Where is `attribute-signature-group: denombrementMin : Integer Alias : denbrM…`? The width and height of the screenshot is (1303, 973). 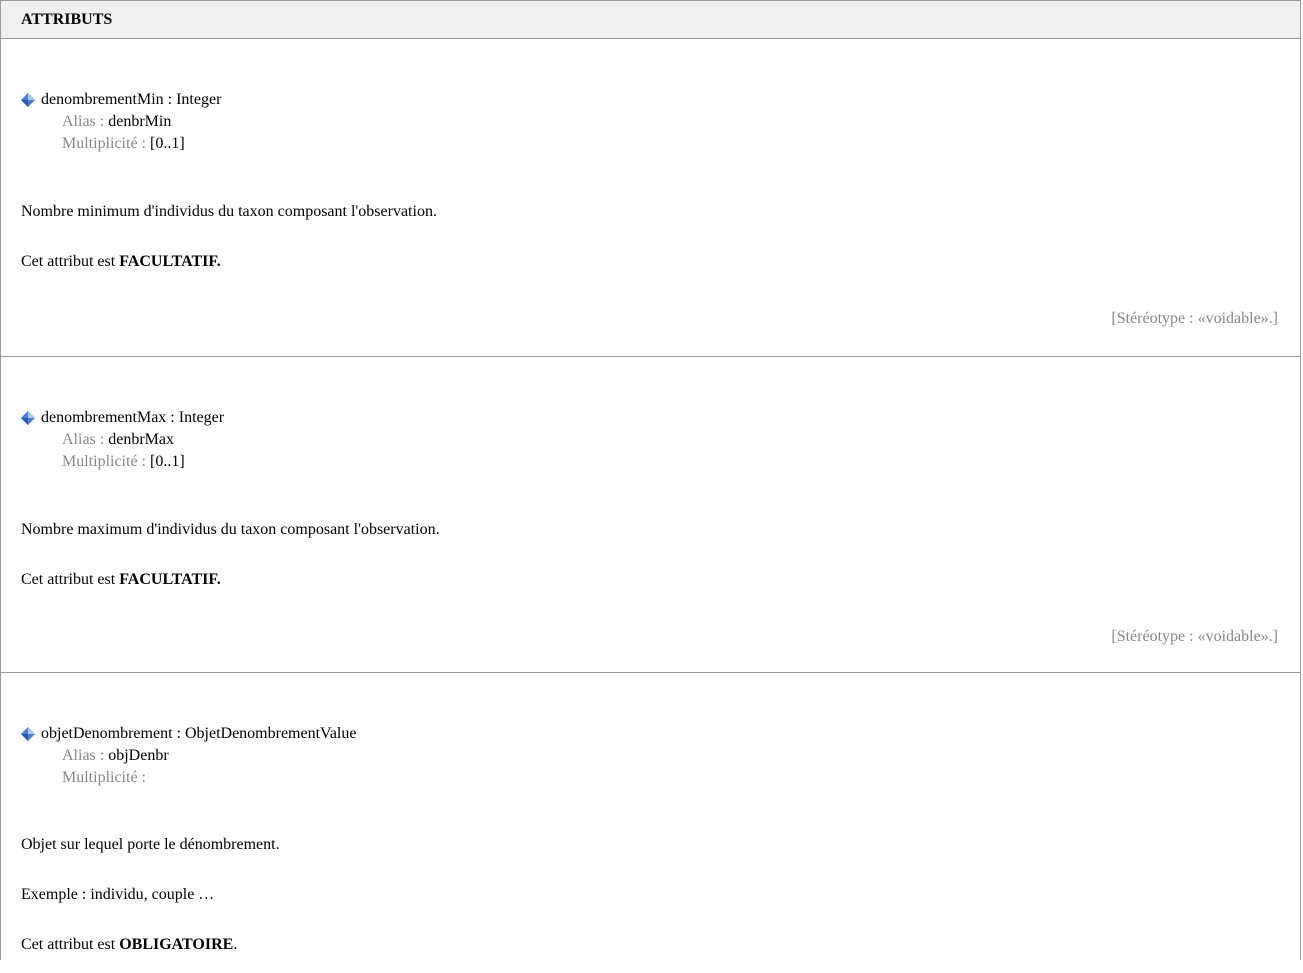
attribute-signature-group: denombrementMin : Integer Alias : denbrM… is located at coordinates (121, 122).